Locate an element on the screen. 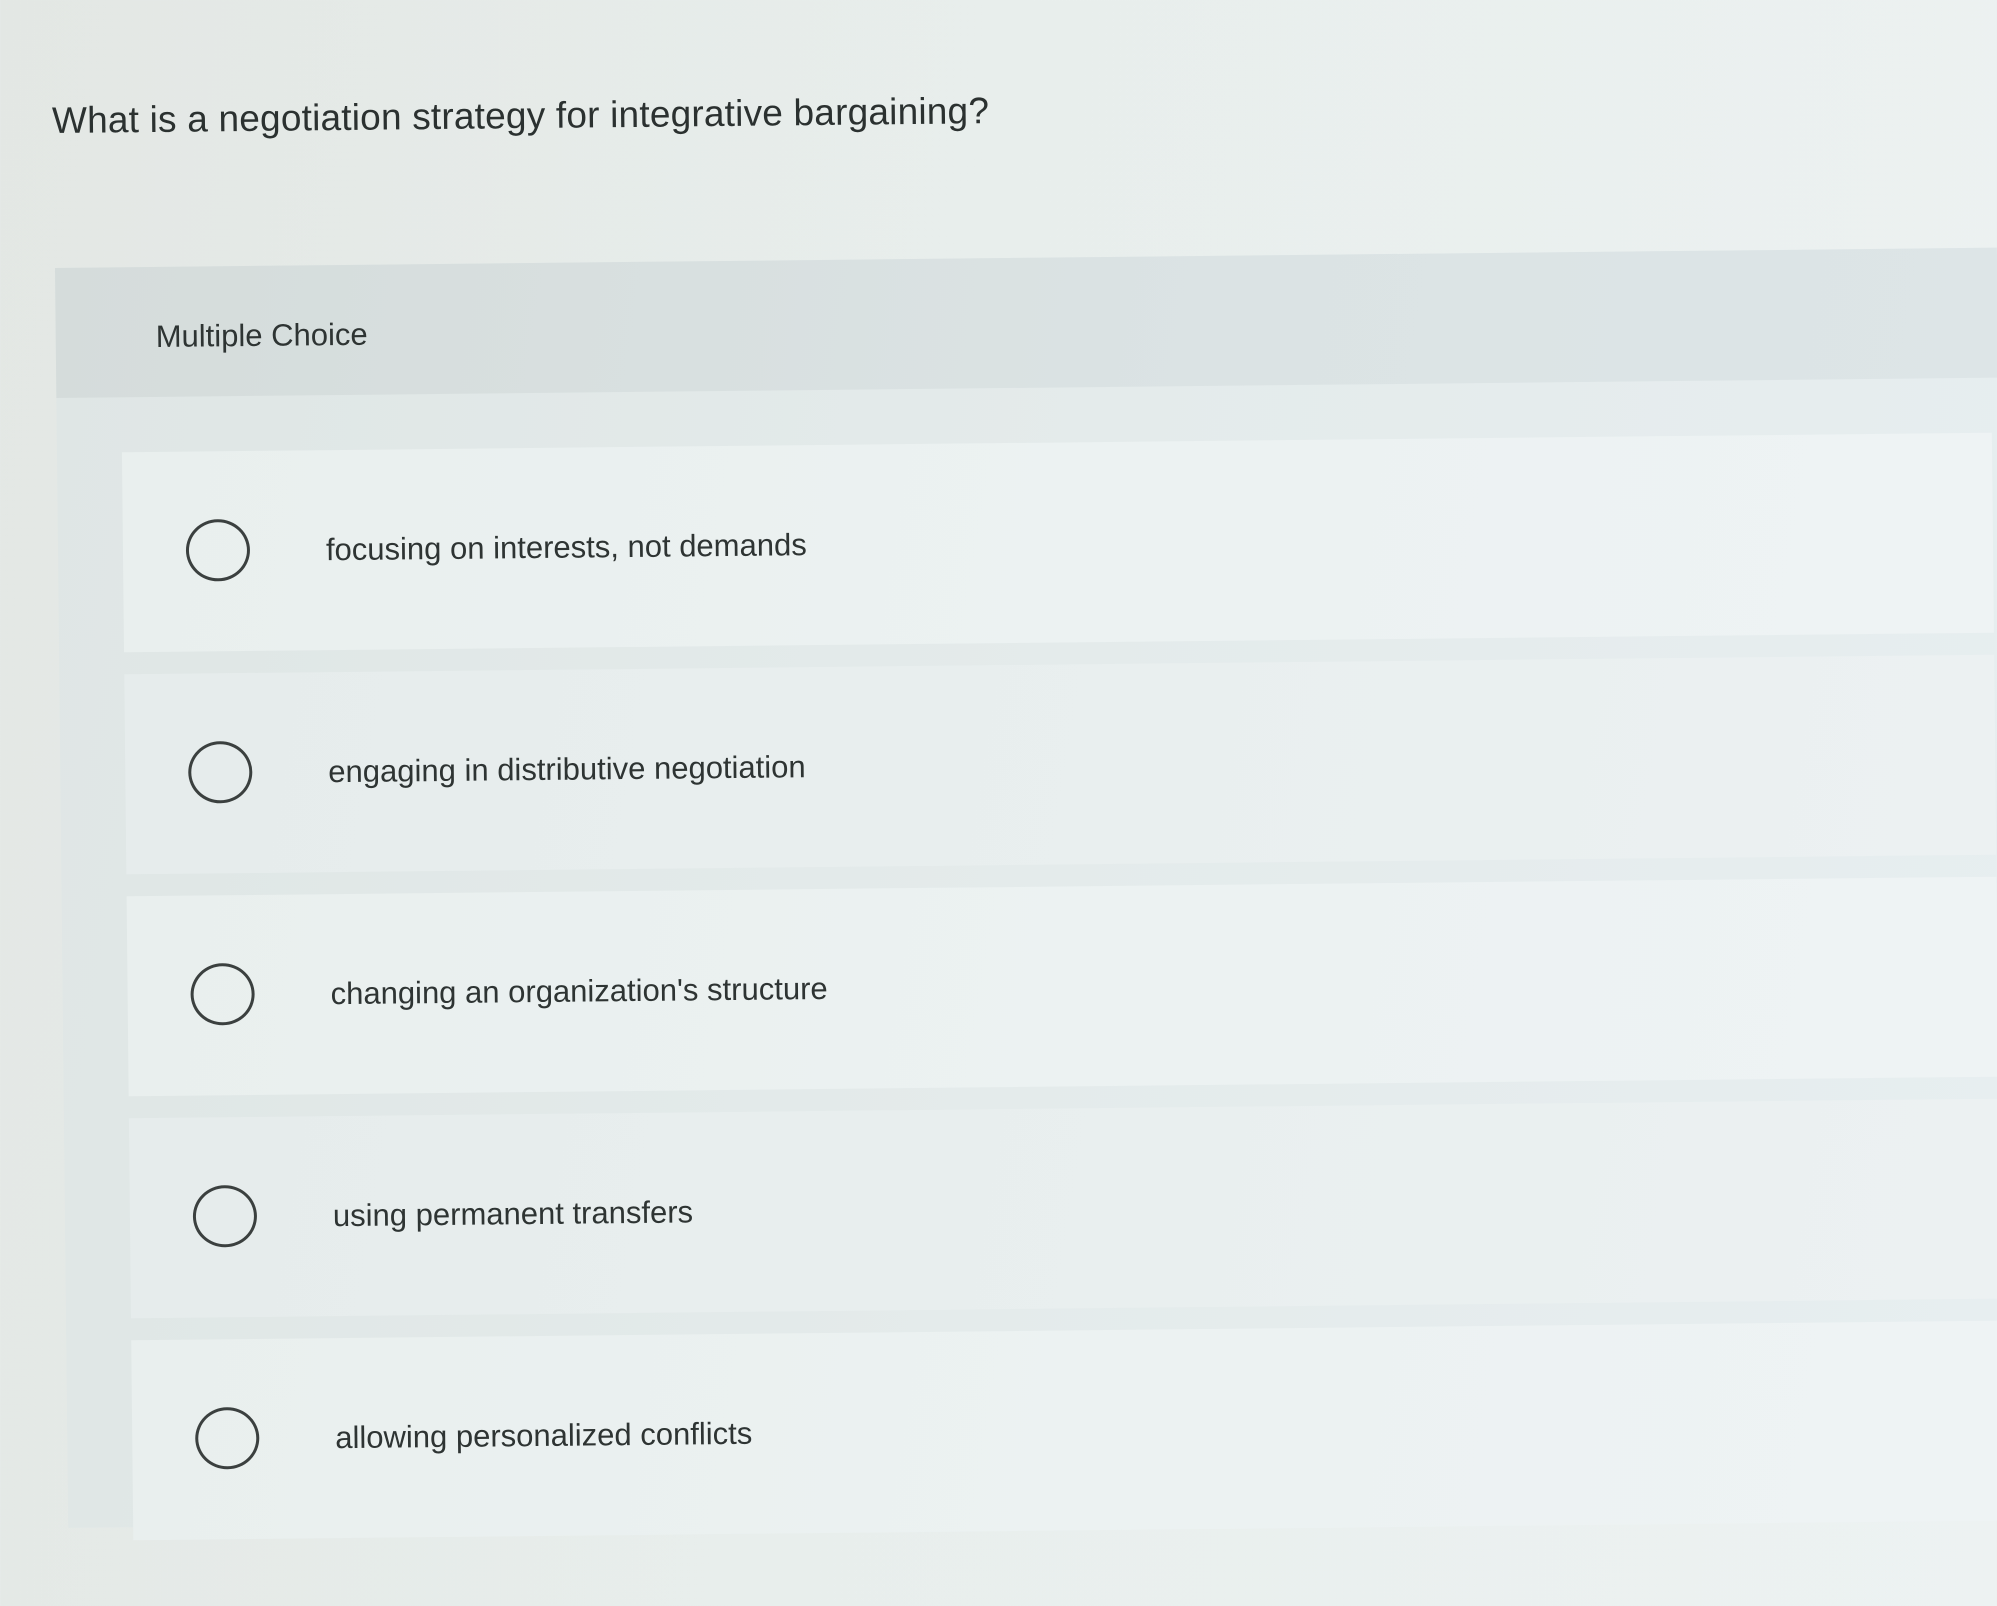  option-3: changing an organization's structure is located at coordinates (1061, 986).